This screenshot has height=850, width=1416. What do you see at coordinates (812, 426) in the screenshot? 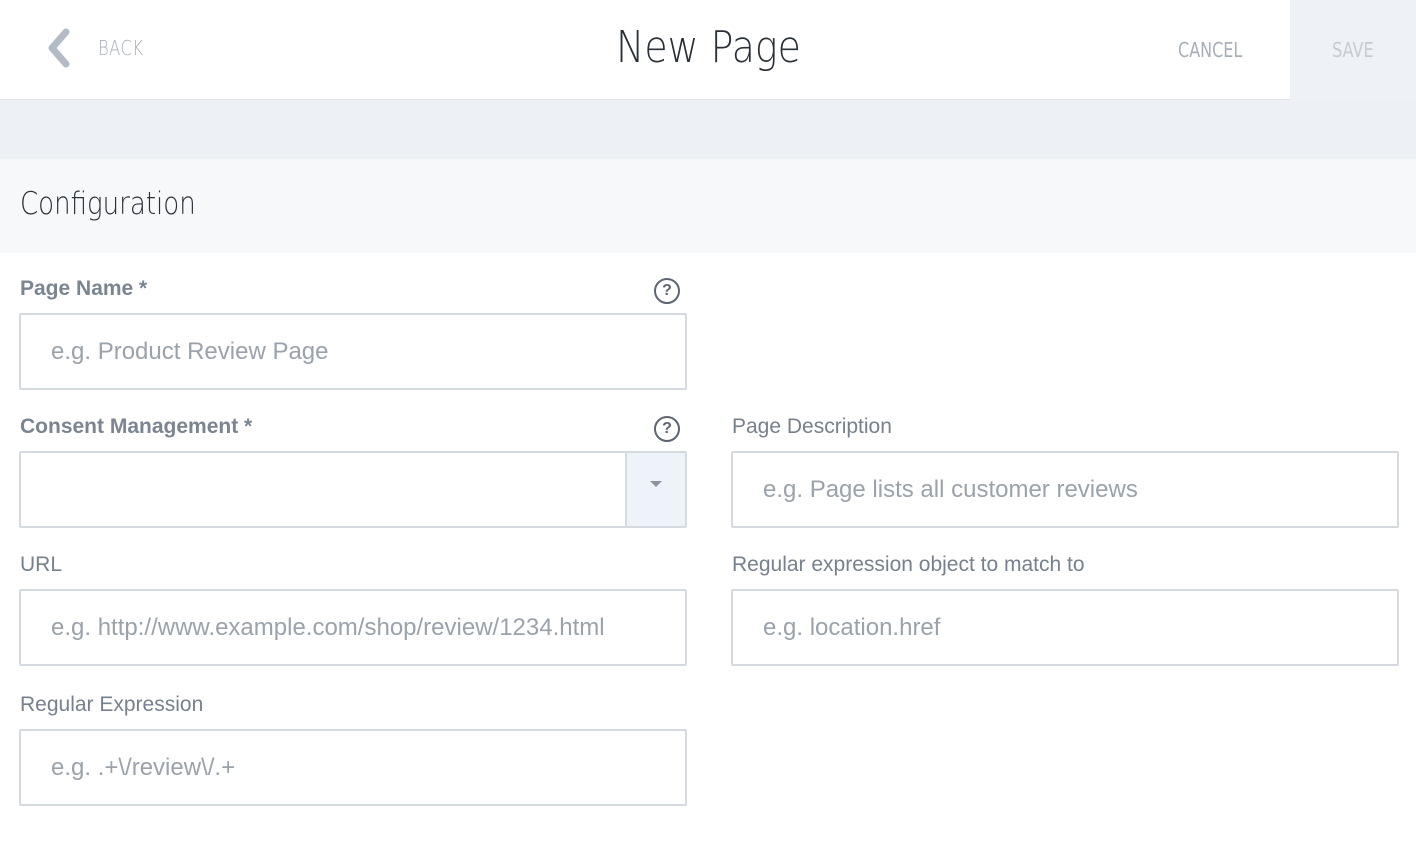
I see `page-description-label: Page Description` at bounding box center [812, 426].